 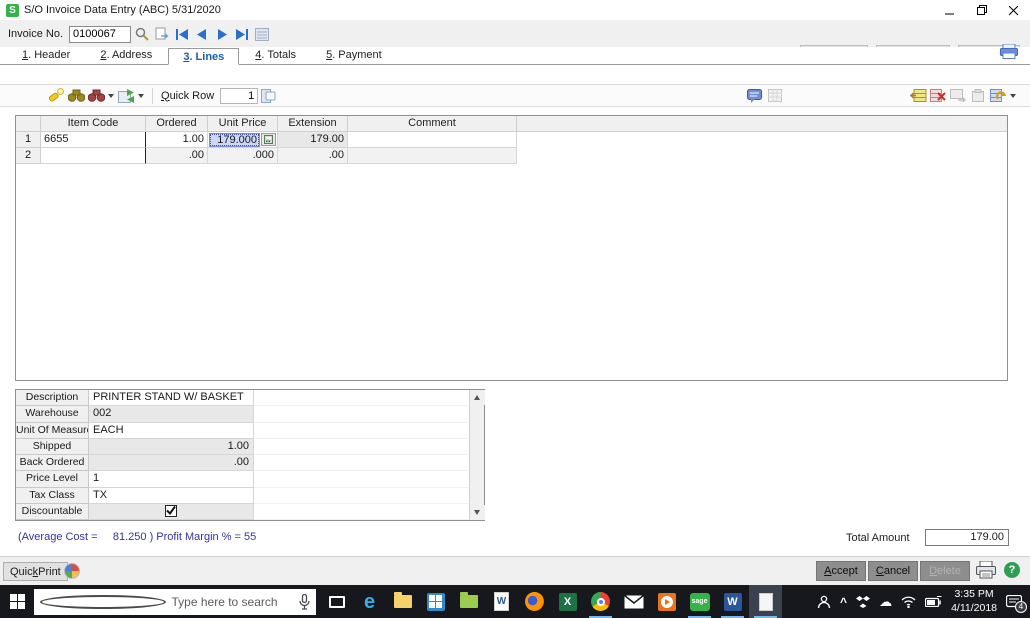 I want to click on chrome-icon, so click(x=600, y=601).